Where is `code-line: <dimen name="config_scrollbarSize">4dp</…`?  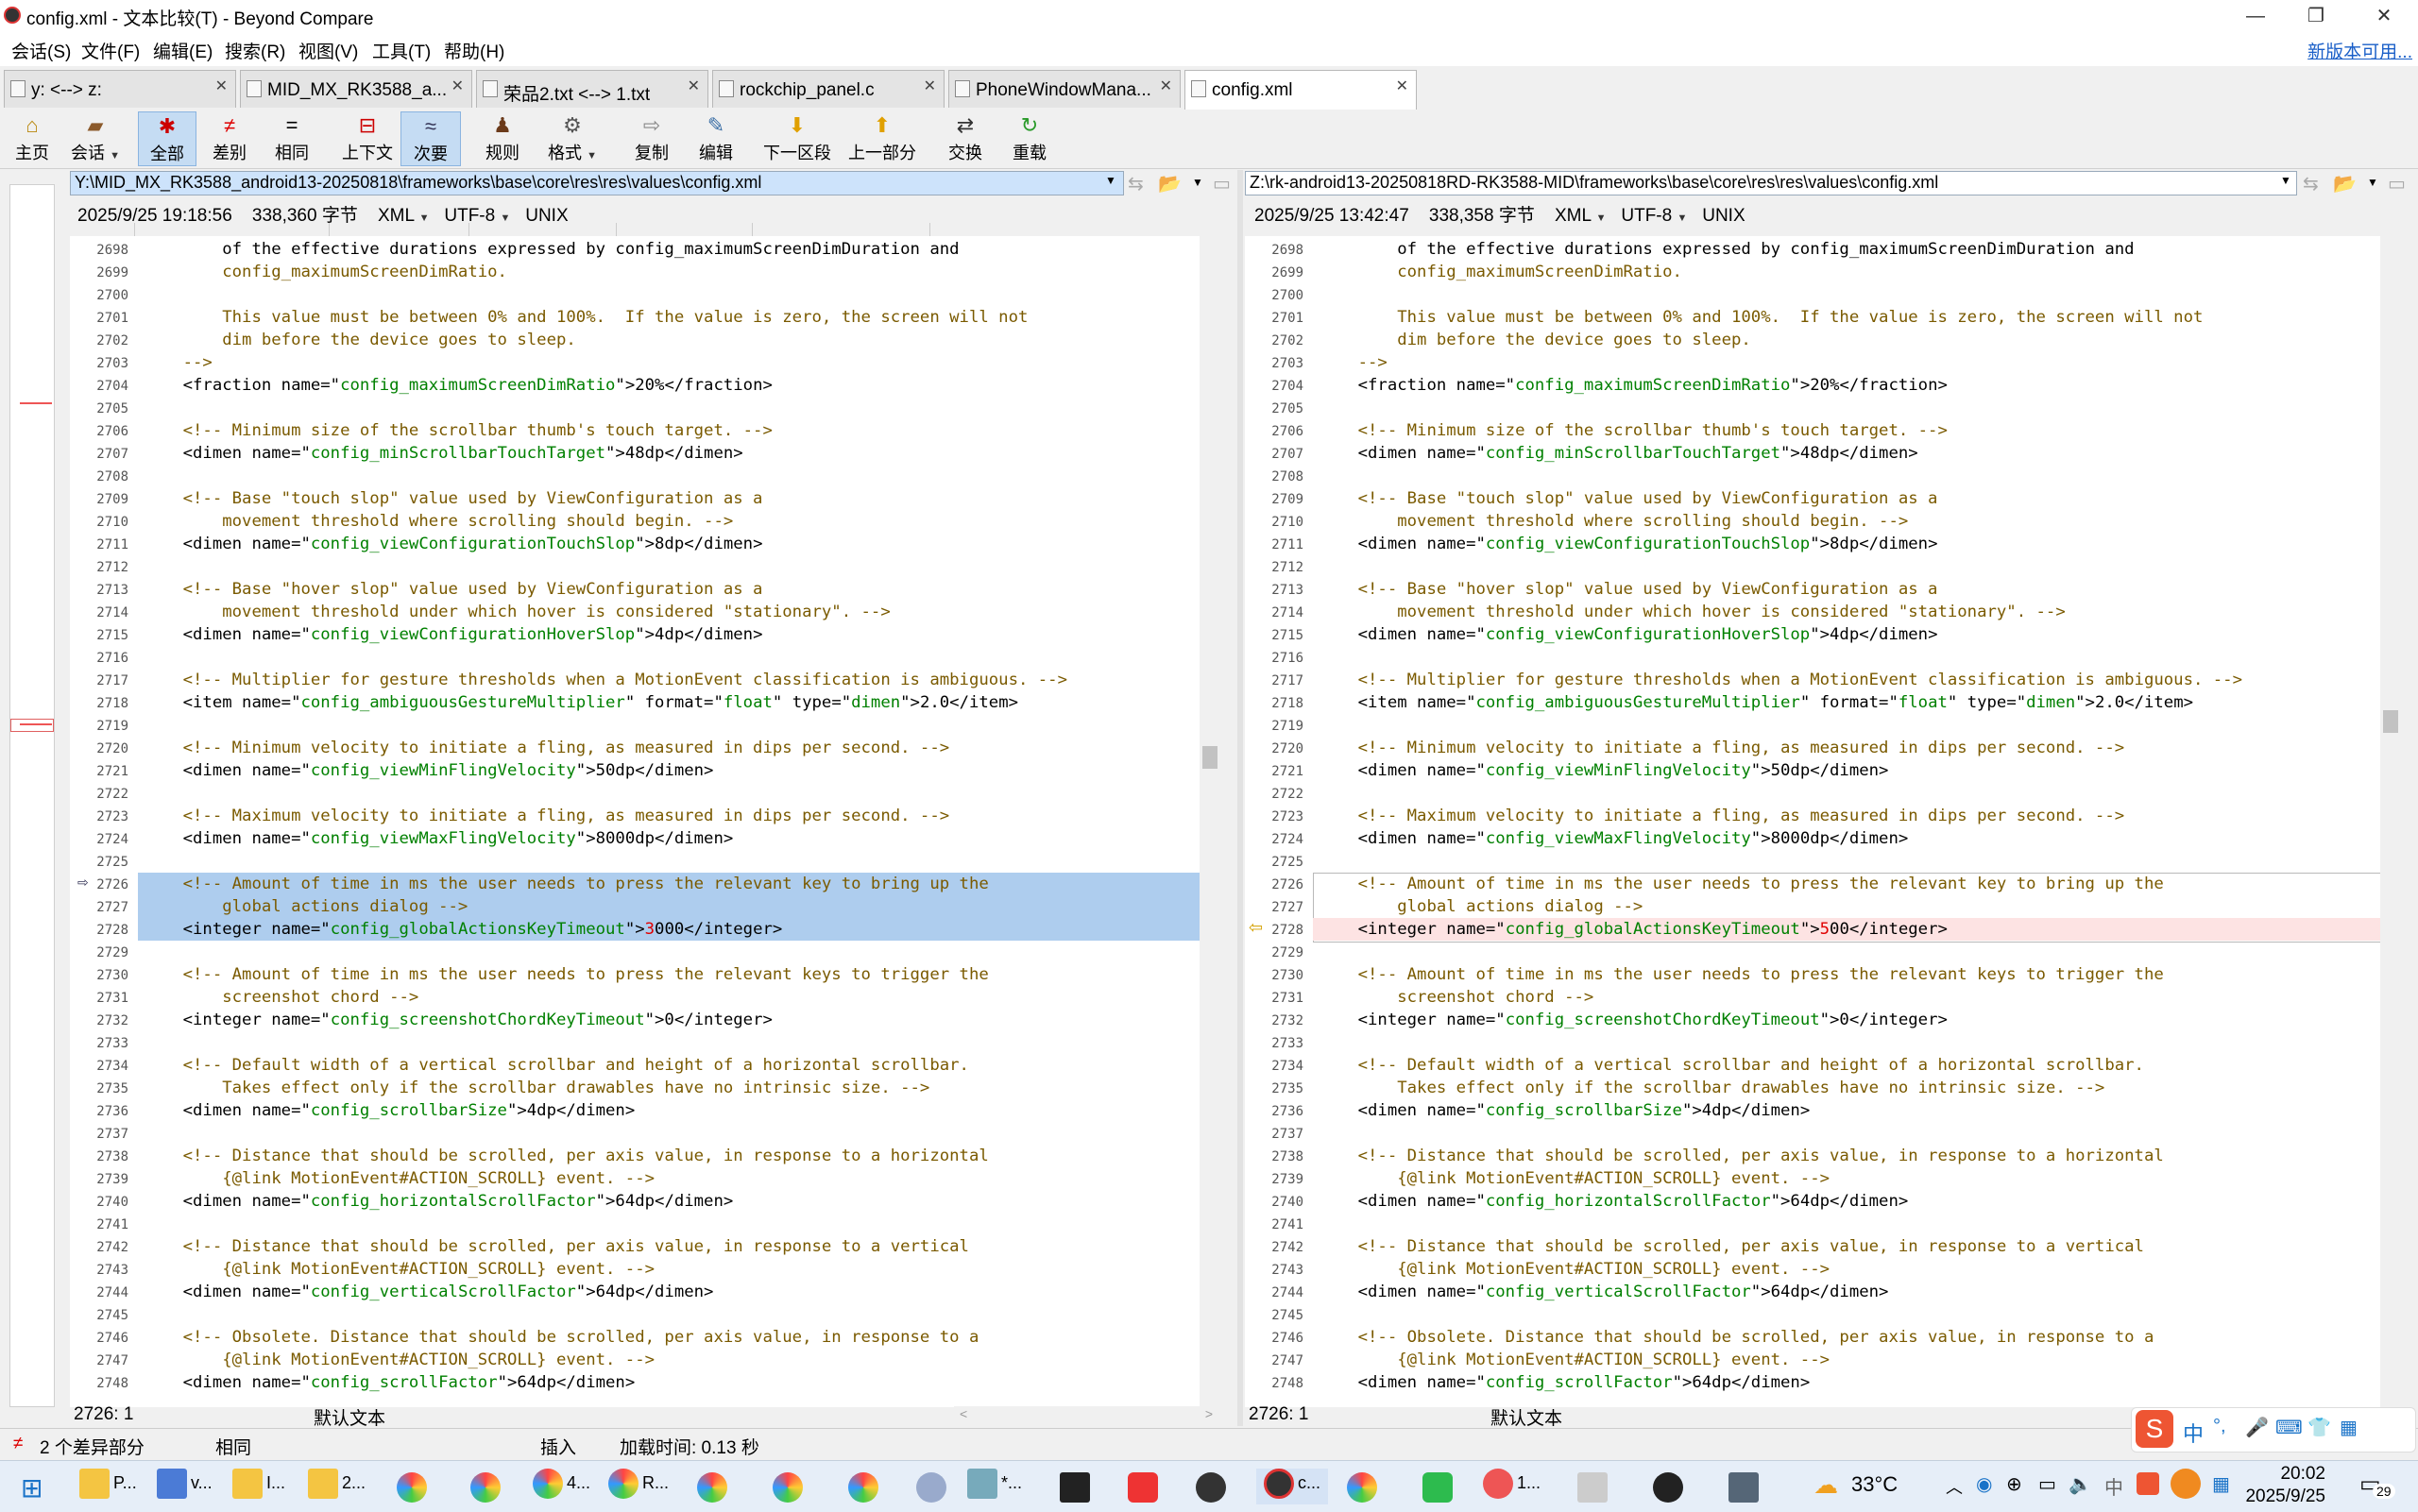 code-line: <dimen name="config_scrollbarSize">4dp</… is located at coordinates (390, 1110).